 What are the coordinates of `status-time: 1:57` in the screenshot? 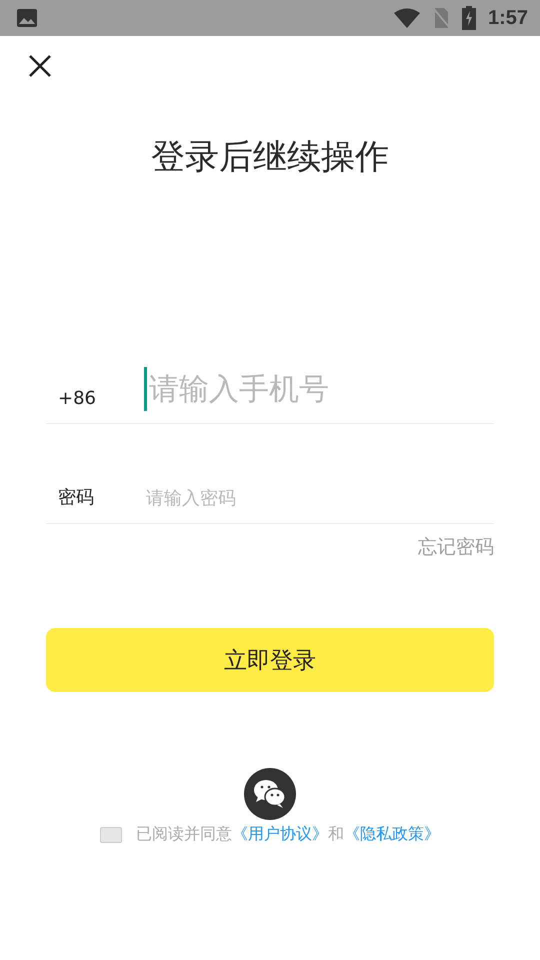 It's located at (508, 18).